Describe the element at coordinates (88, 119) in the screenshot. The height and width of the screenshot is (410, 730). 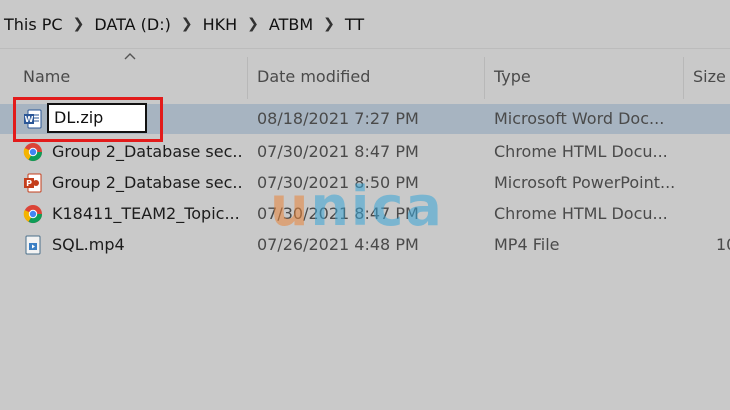
I see `highlight-box` at that location.